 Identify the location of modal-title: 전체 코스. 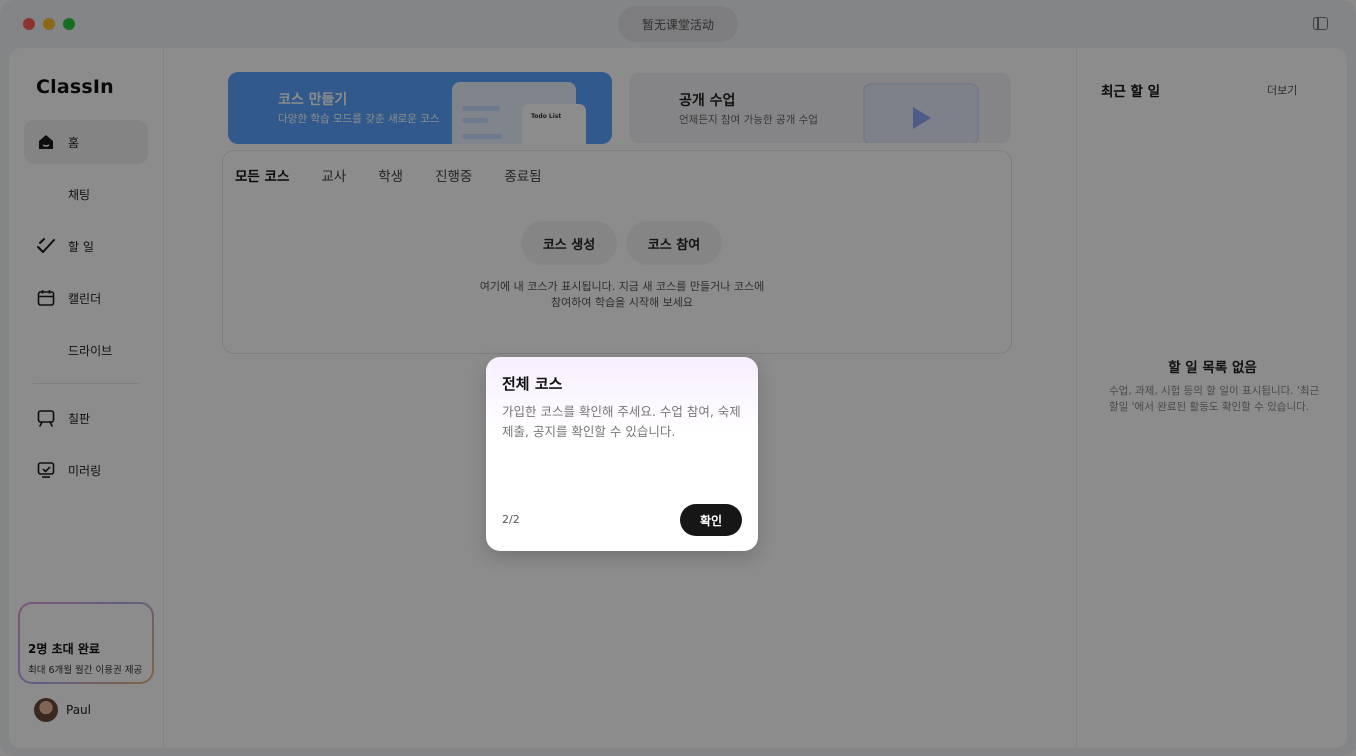
(532, 384).